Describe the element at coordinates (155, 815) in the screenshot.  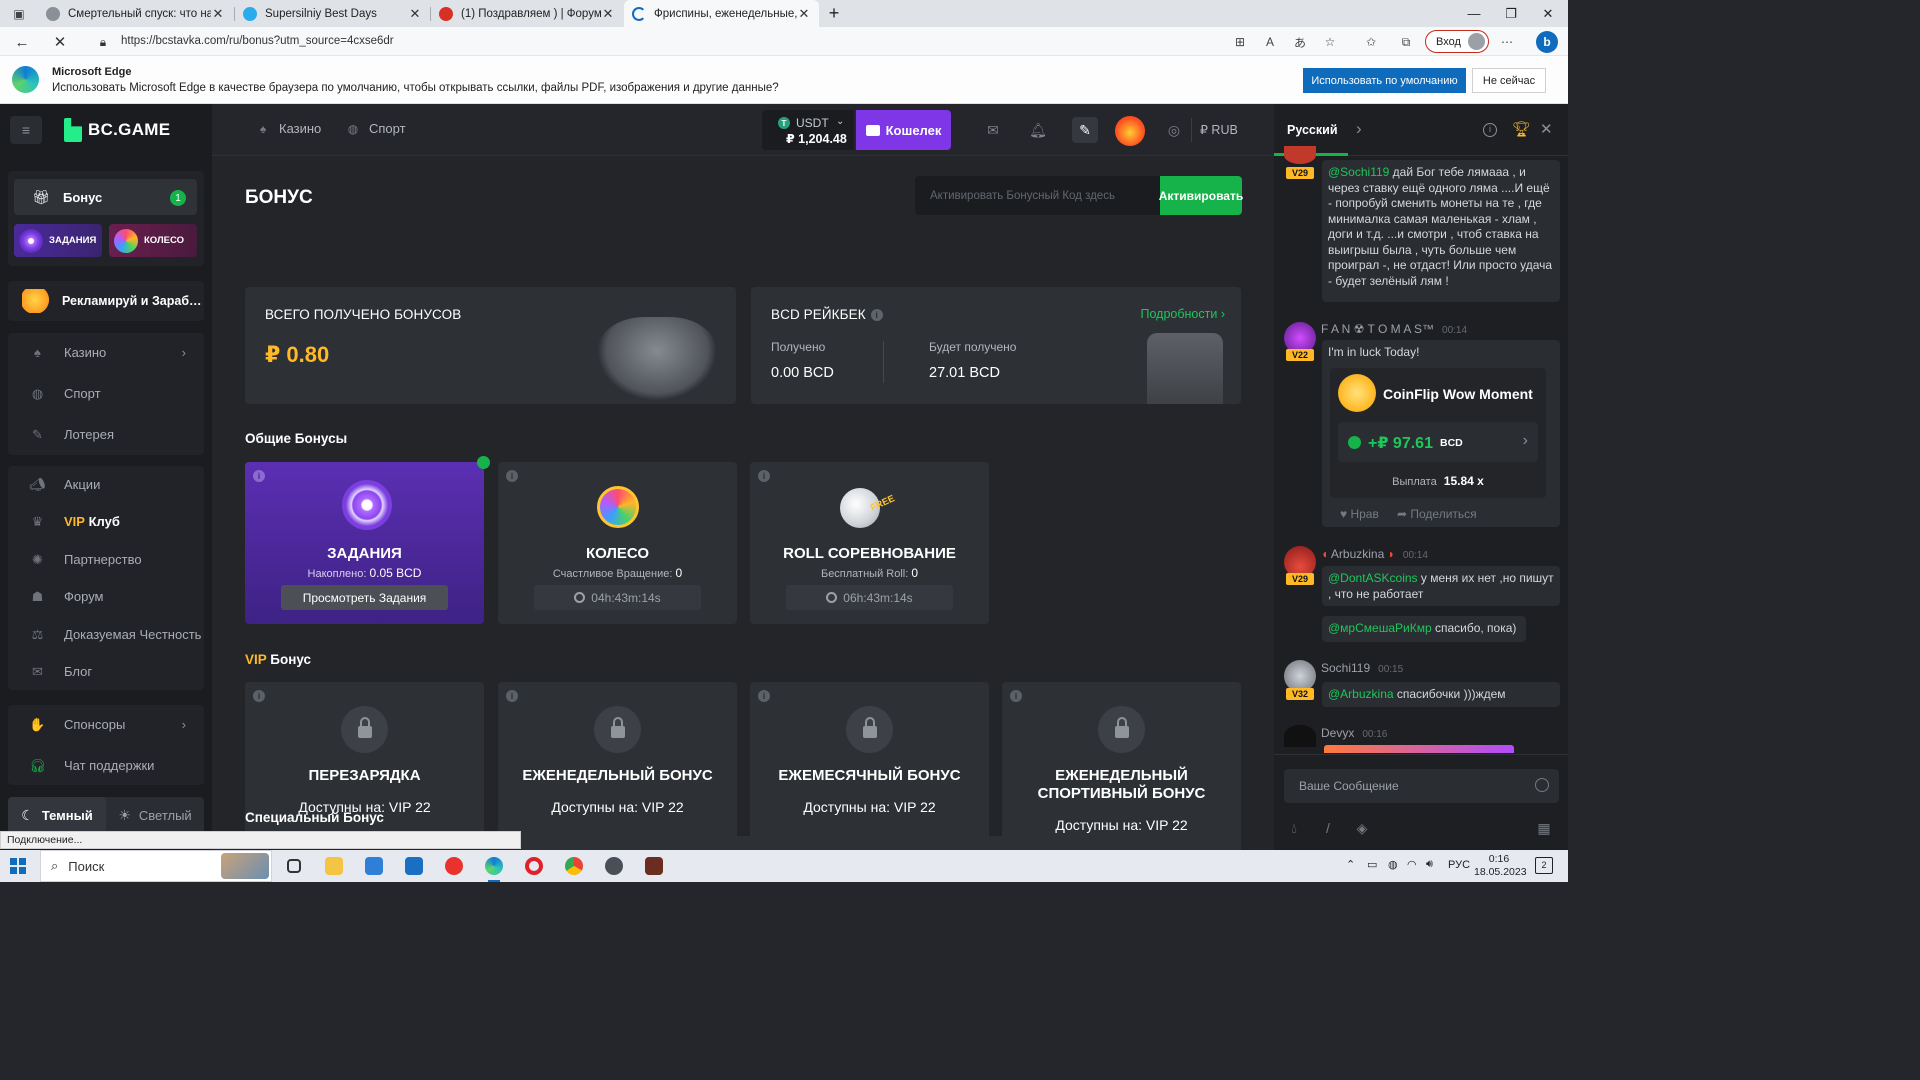
I see `theme-light-button: ☀ Светлый` at that location.